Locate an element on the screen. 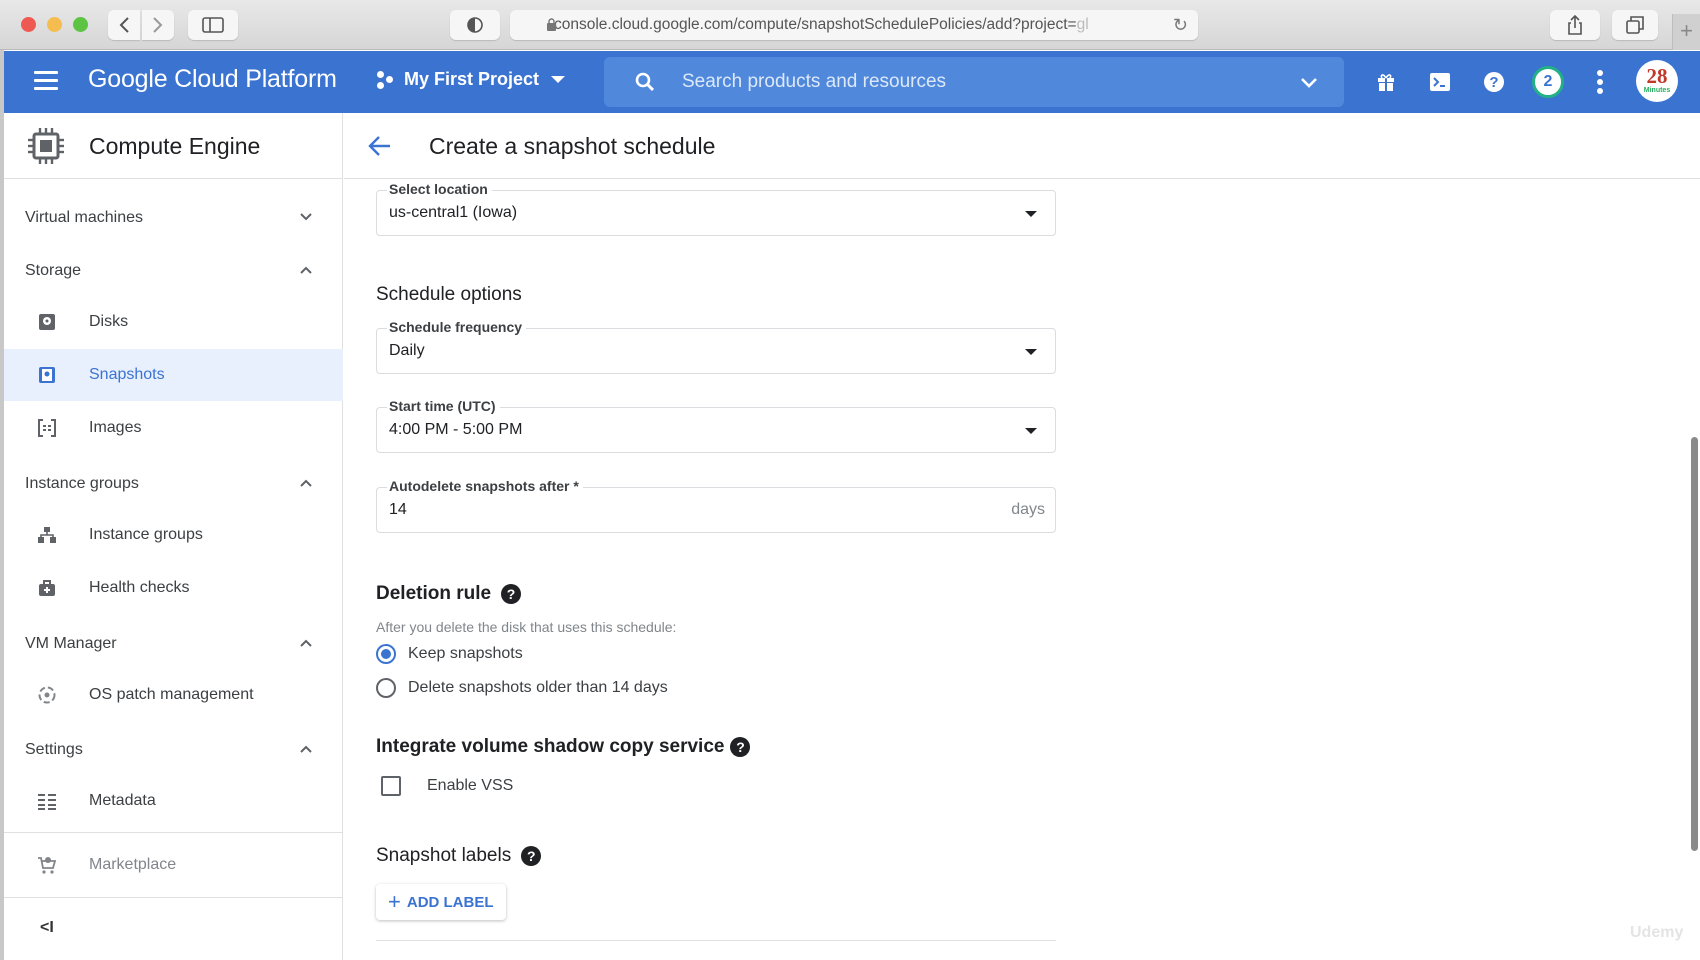 The image size is (1700, 960). search-icon is located at coordinates (645, 82).